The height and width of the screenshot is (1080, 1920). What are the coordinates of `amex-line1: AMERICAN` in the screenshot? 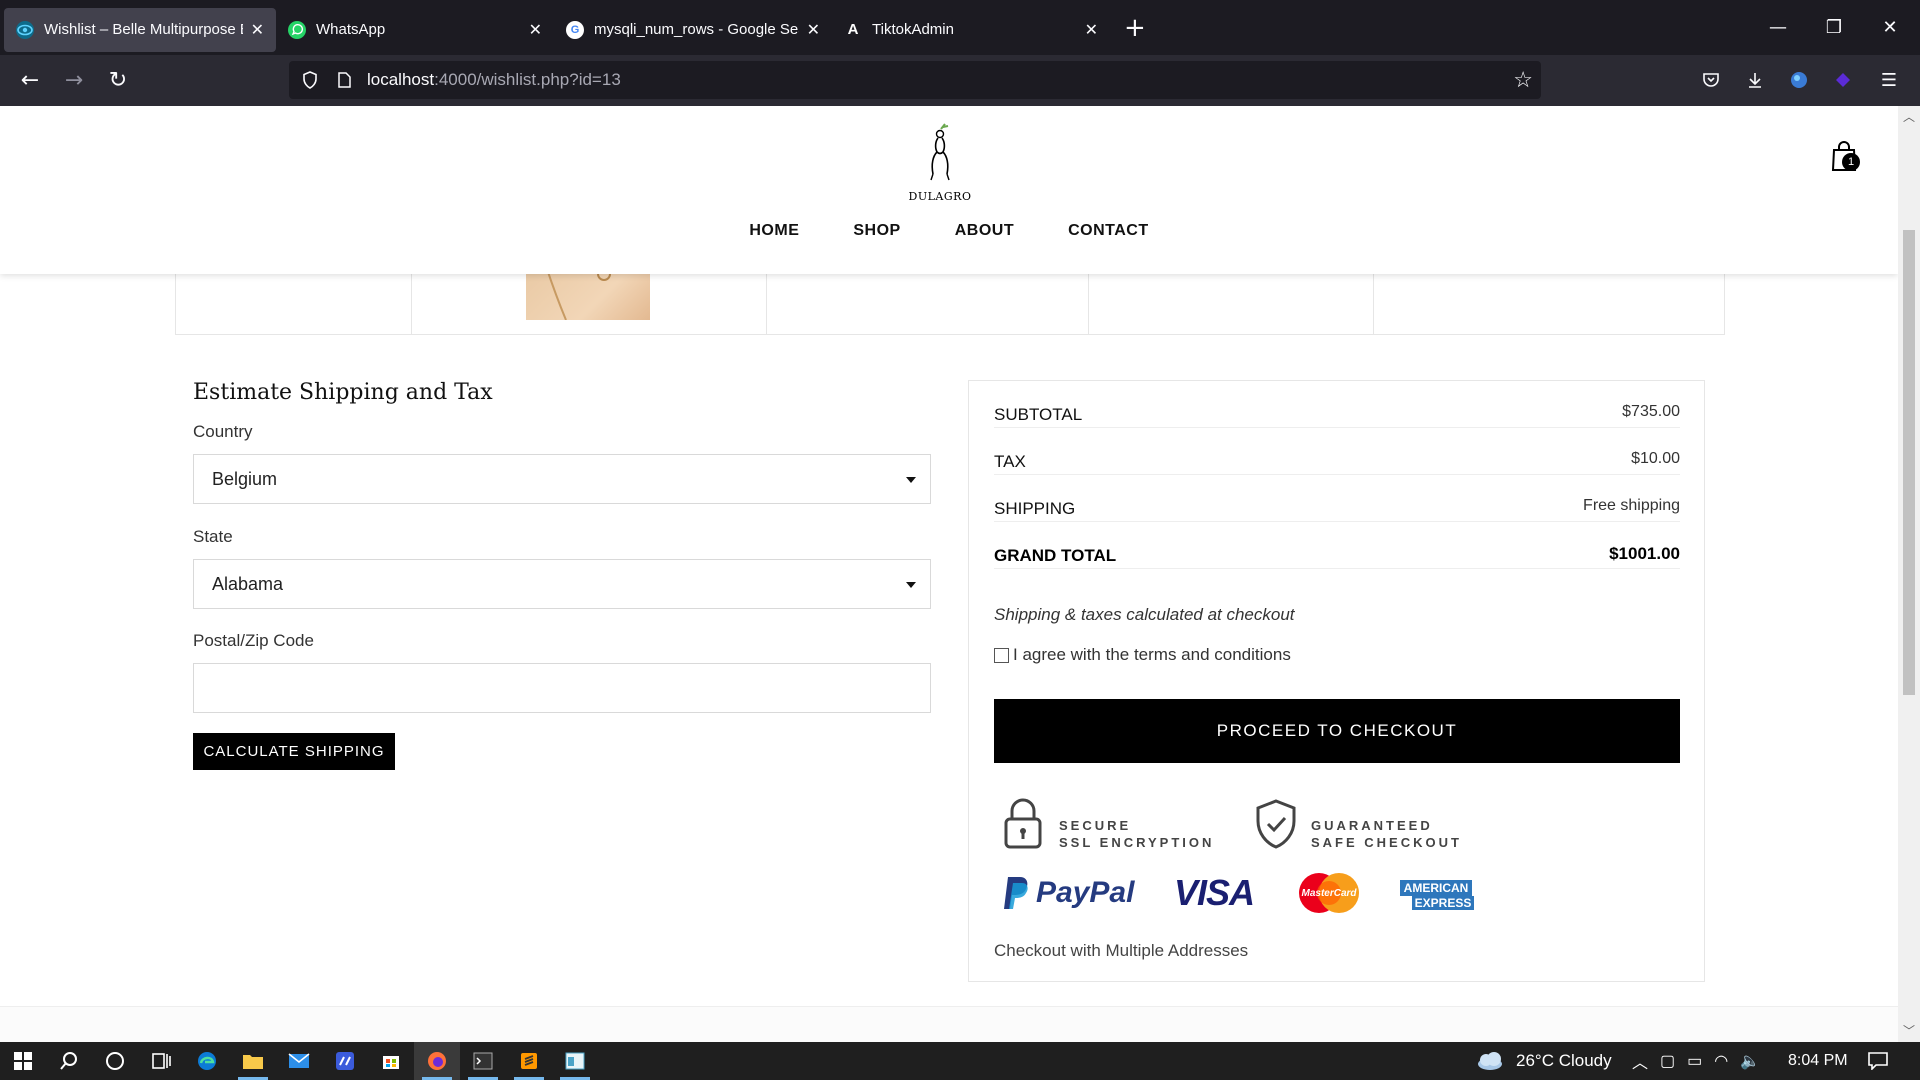 It's located at (1436, 888).